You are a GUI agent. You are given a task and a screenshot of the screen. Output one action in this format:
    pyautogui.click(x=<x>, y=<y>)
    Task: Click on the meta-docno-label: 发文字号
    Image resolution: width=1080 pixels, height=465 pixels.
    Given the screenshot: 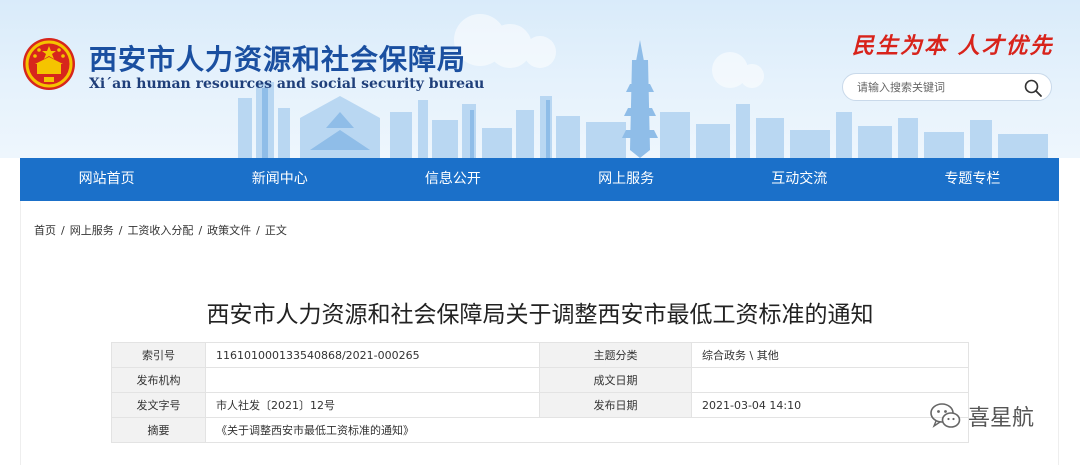 What is the action you would take?
    pyautogui.click(x=158, y=405)
    